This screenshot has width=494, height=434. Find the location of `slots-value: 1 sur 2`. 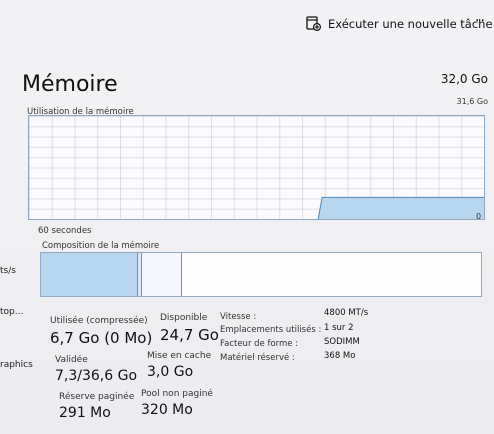

slots-value: 1 sur 2 is located at coordinates (339, 328).